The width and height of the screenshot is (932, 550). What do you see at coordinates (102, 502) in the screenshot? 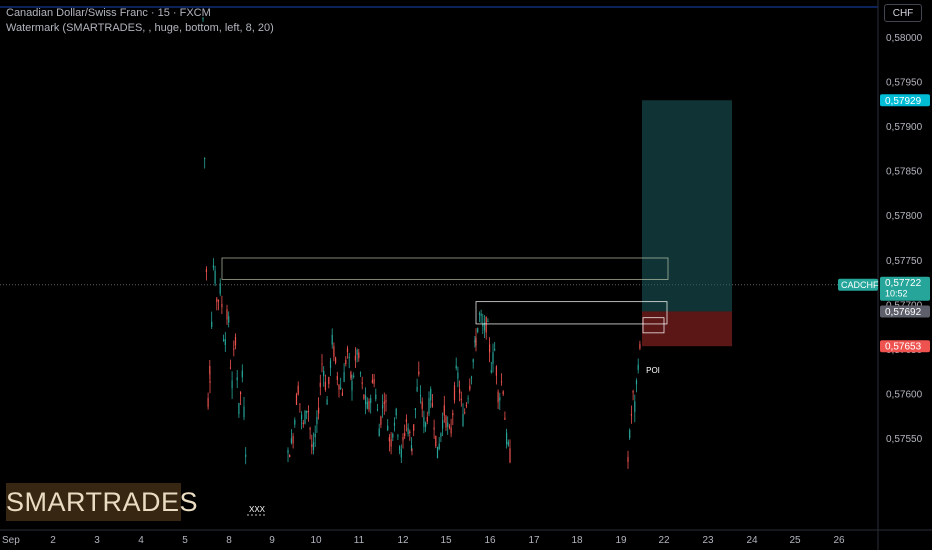
I see `watermark-logo: SMARTRADES` at bounding box center [102, 502].